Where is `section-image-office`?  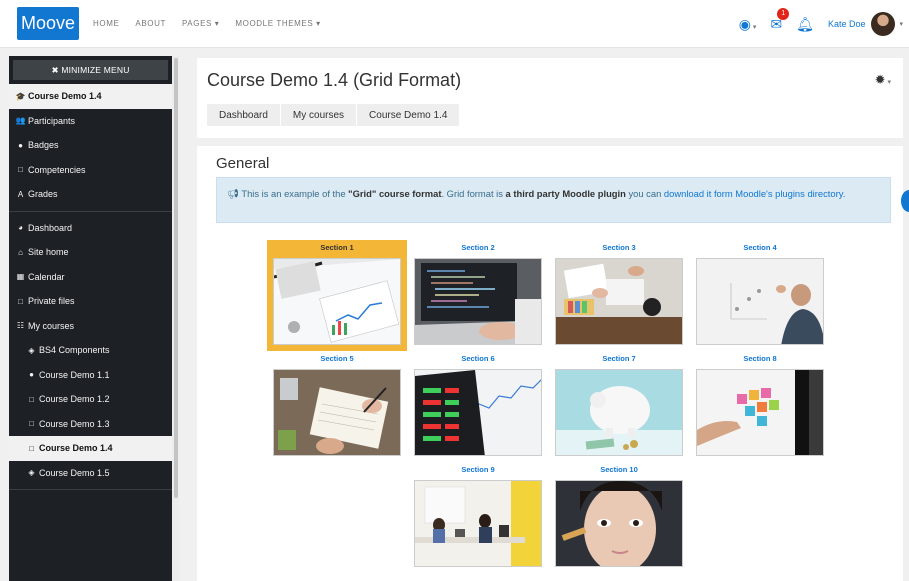 section-image-office is located at coordinates (478, 523).